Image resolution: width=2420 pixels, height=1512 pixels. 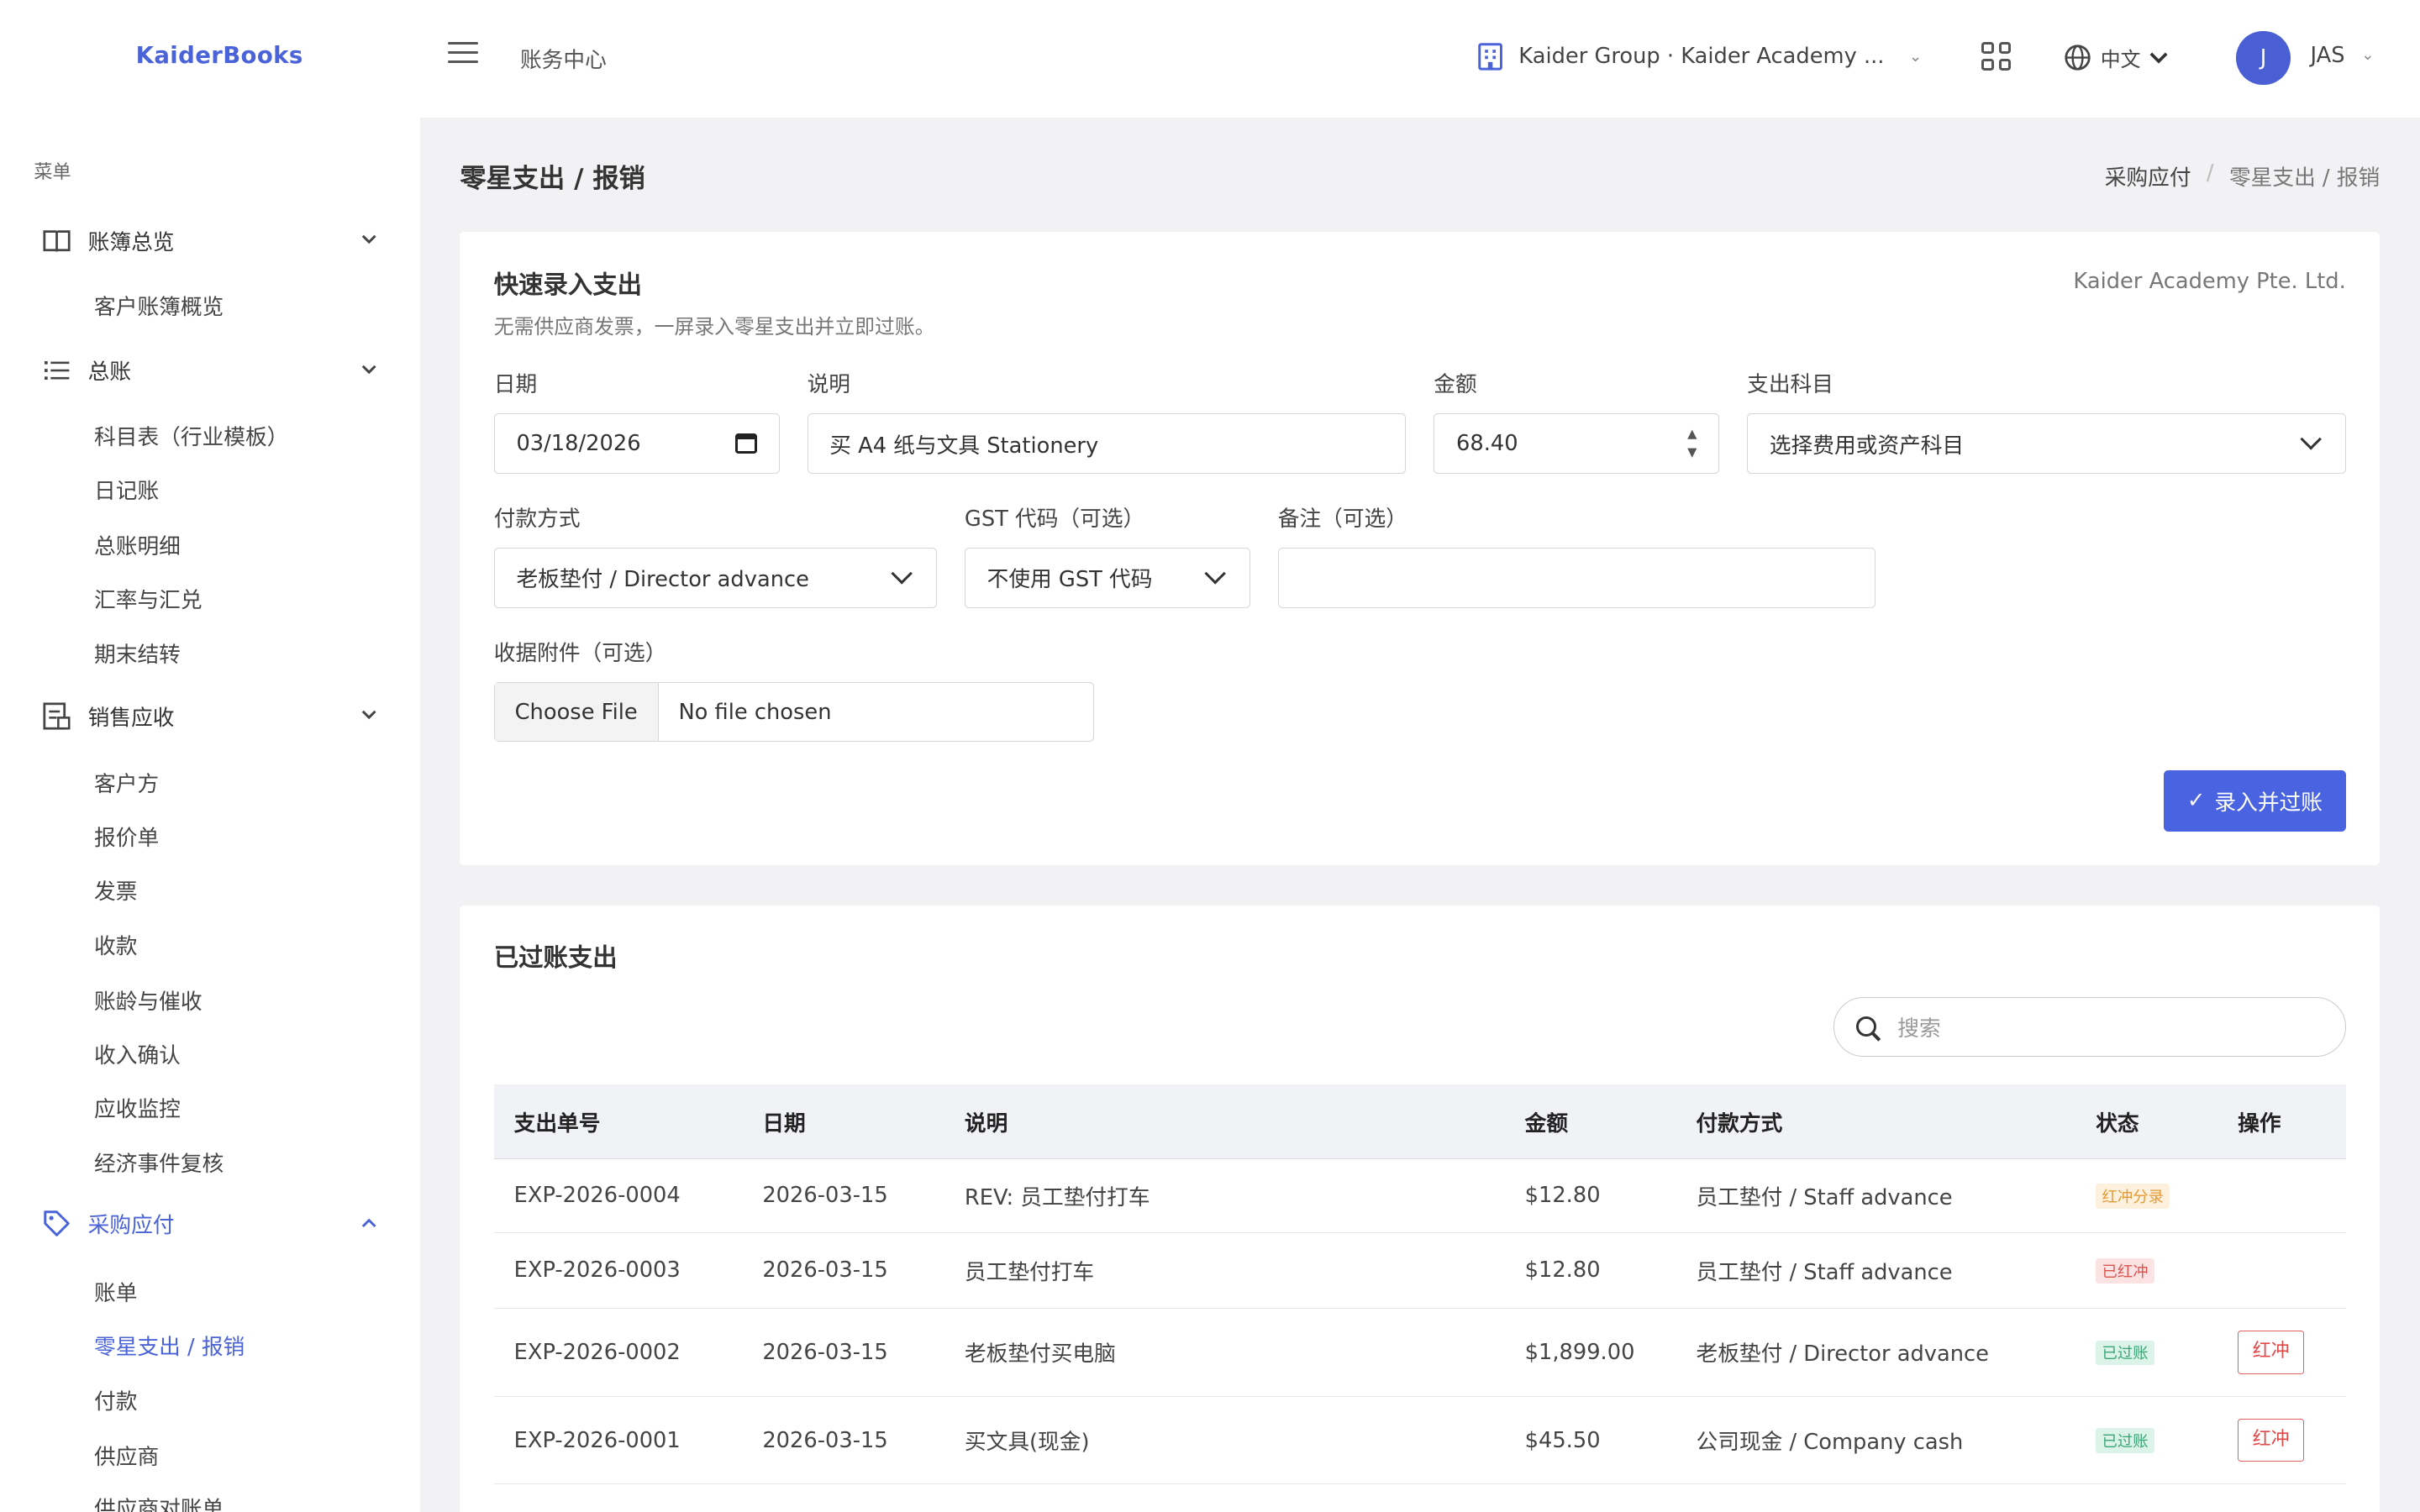 What do you see at coordinates (2264, 57) in the screenshot?
I see `avatar: J` at bounding box center [2264, 57].